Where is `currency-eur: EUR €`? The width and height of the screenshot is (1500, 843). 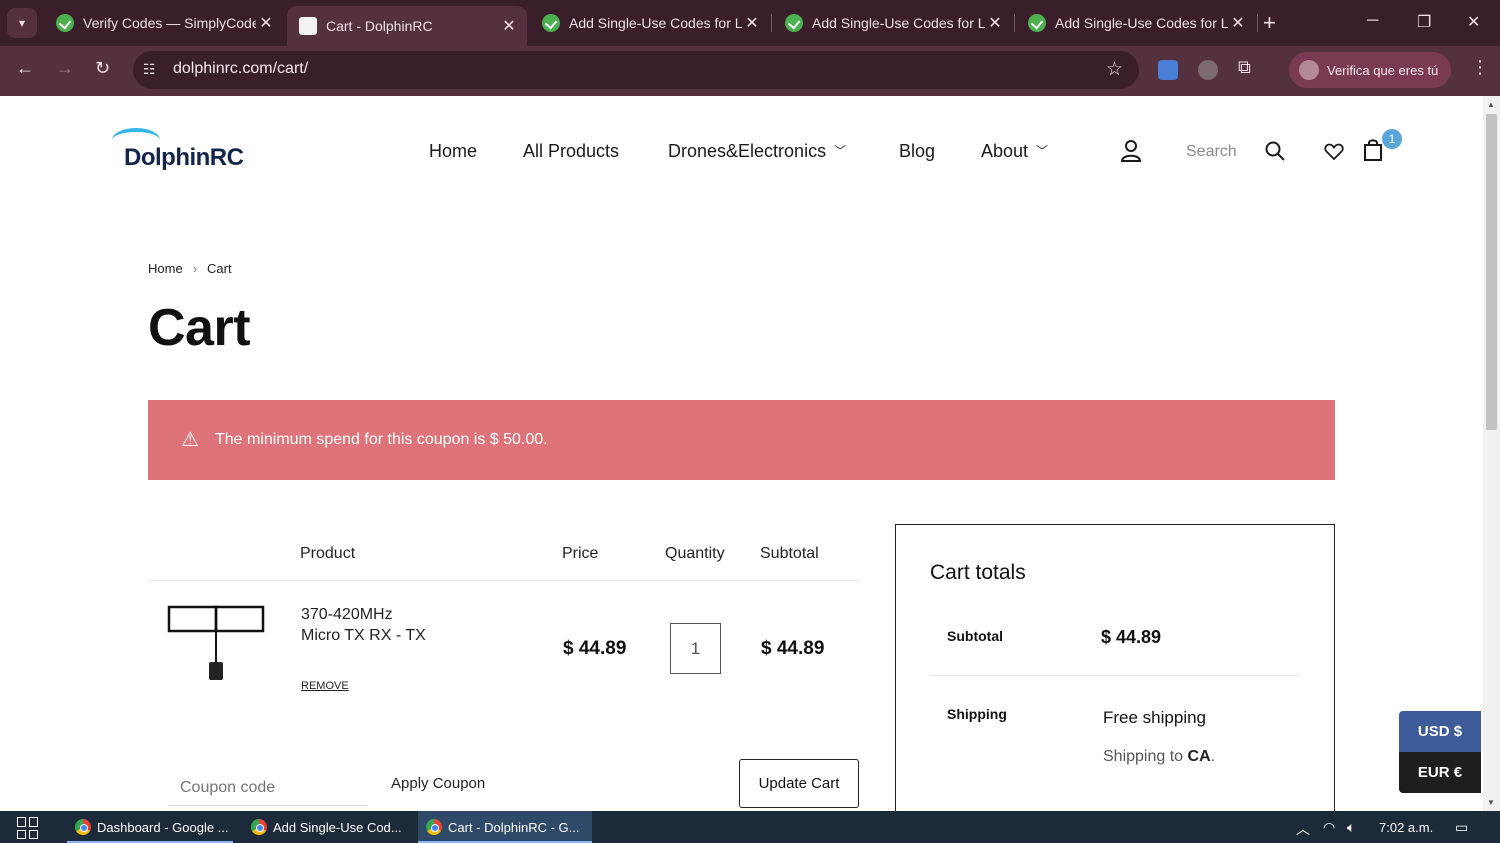
currency-eur: EUR € is located at coordinates (1440, 772).